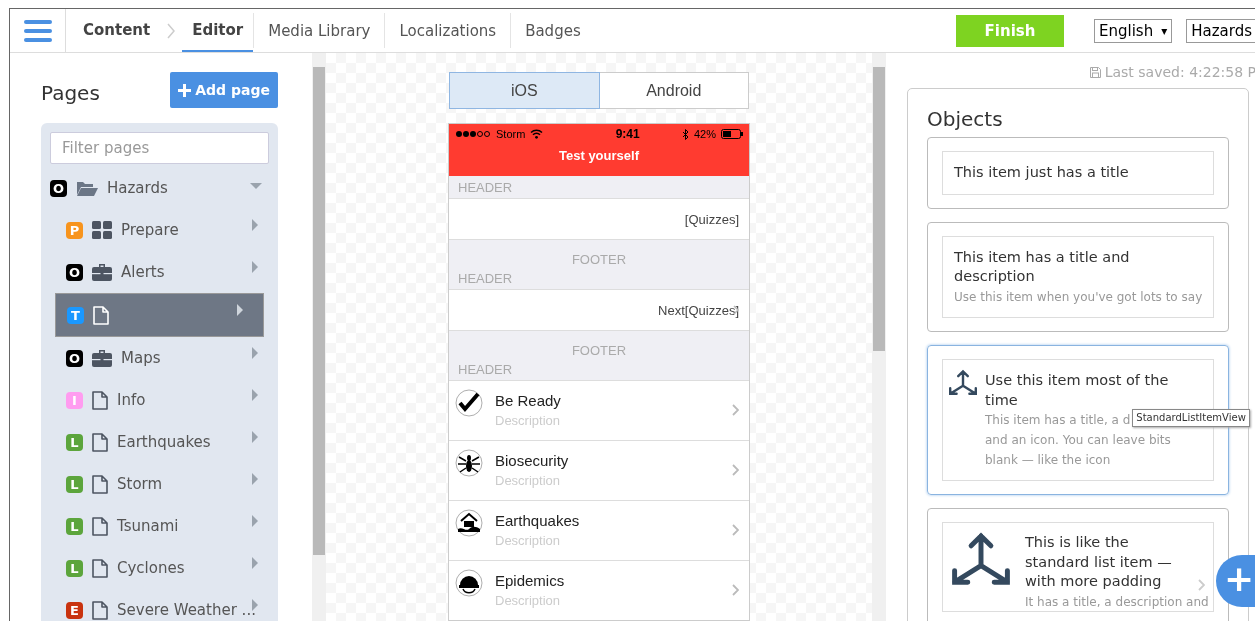 The width and height of the screenshot is (1255, 621). What do you see at coordinates (37, 30) in the screenshot?
I see `menu-icon` at bounding box center [37, 30].